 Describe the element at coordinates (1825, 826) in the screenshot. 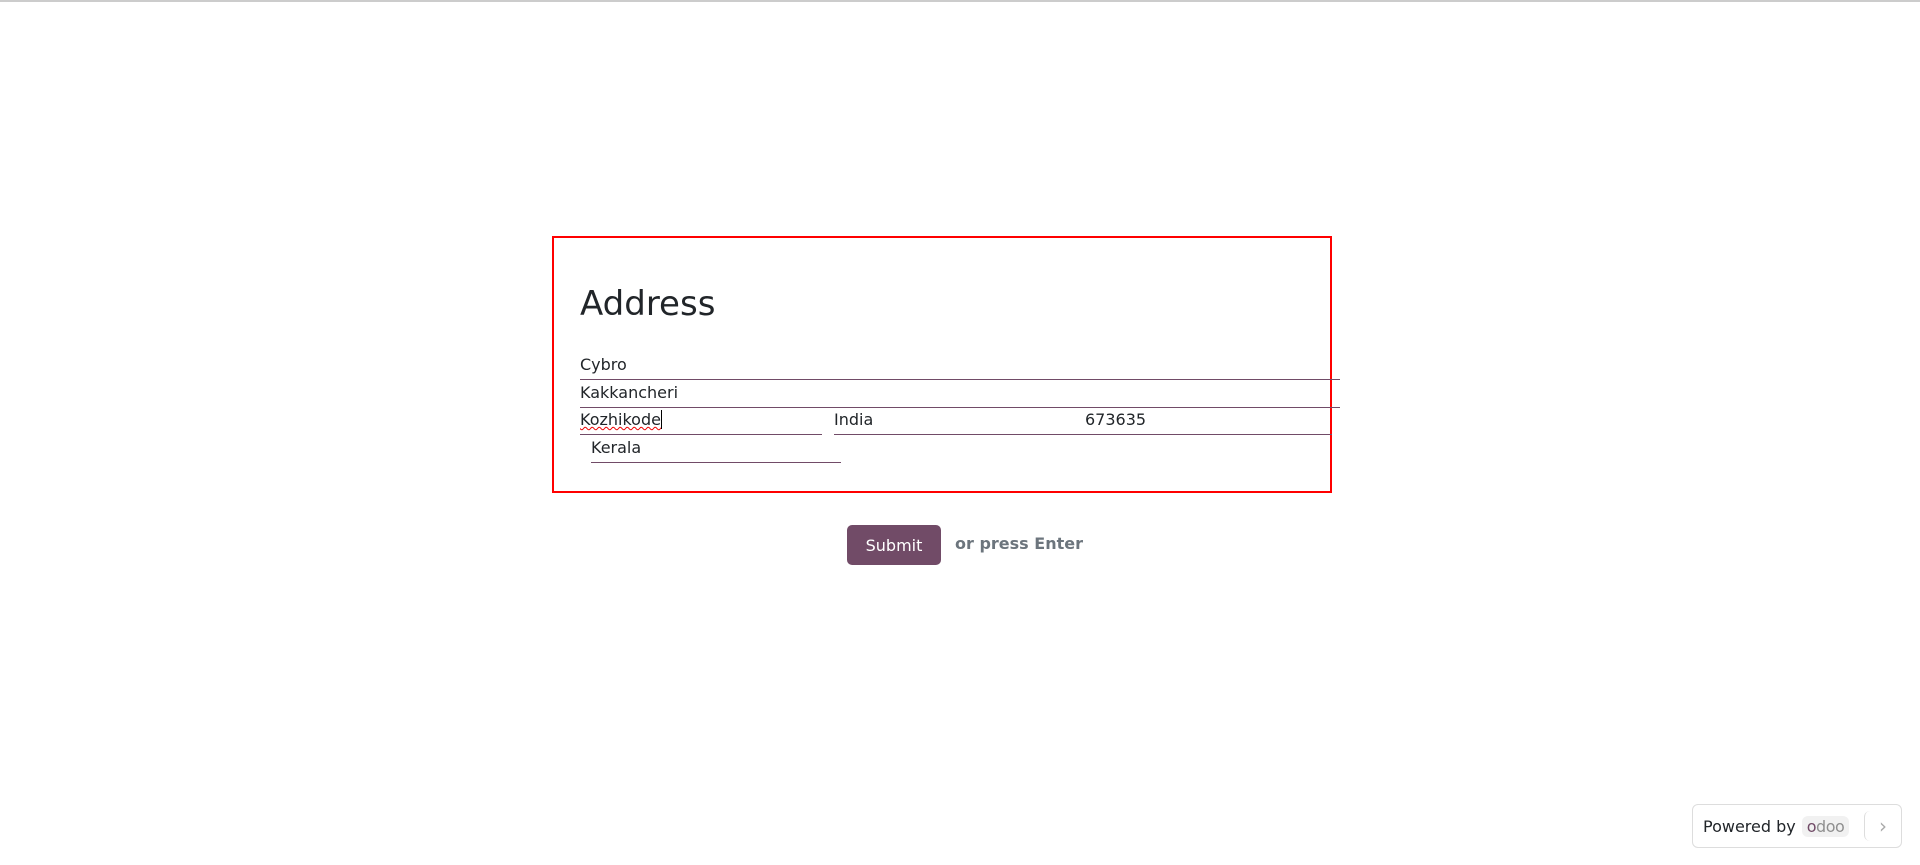

I see `odoo-logo: odoo` at that location.